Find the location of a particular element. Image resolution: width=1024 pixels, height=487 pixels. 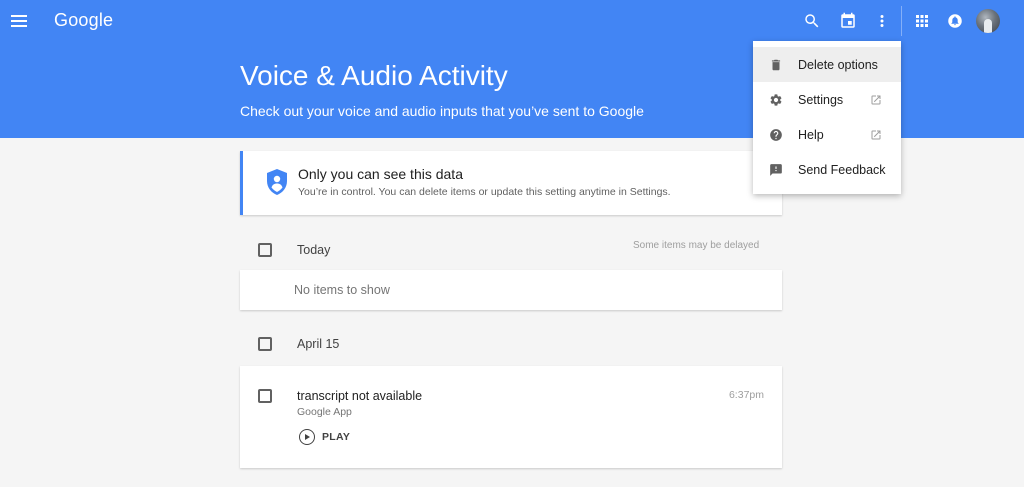

menu-item-send-feedback: Send Feedback is located at coordinates (827, 169).